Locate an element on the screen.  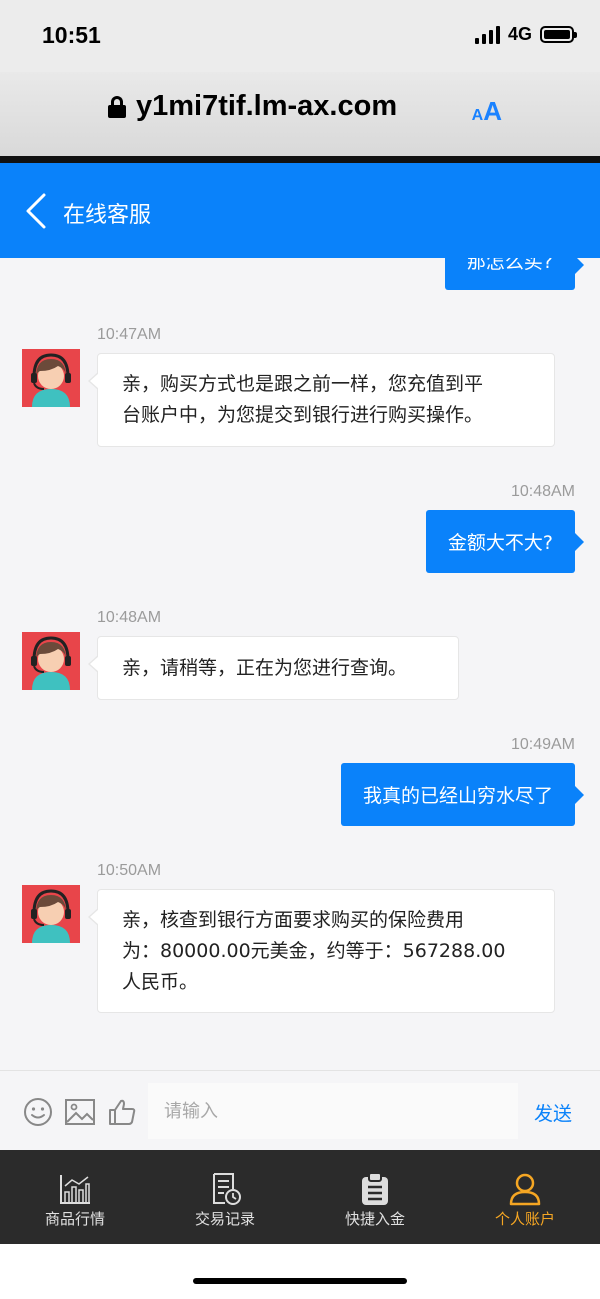
bottom-tab-bar: 商品行情 交易记录 快捷入金 个人账户 is located at coordinates (300, 1197).